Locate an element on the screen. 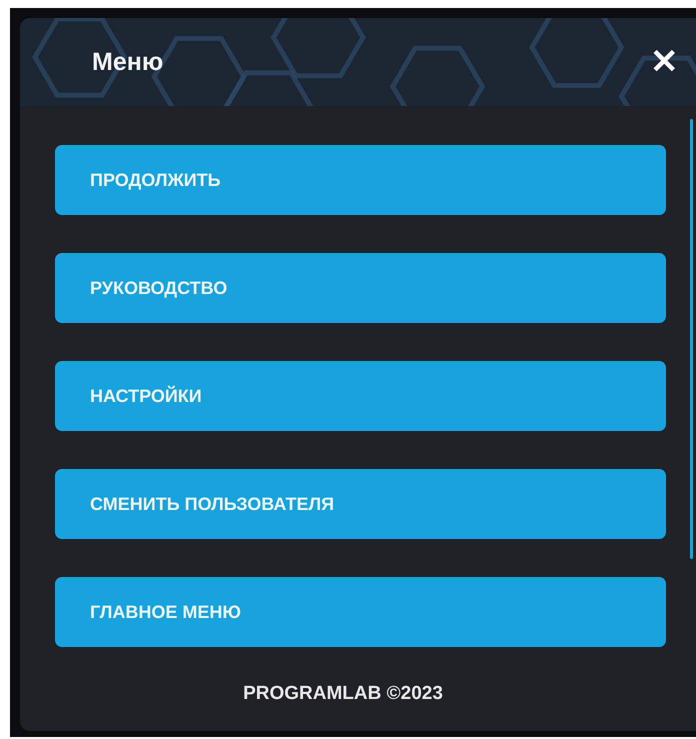 The height and width of the screenshot is (739, 696). menu-title: Меню is located at coordinates (128, 62).